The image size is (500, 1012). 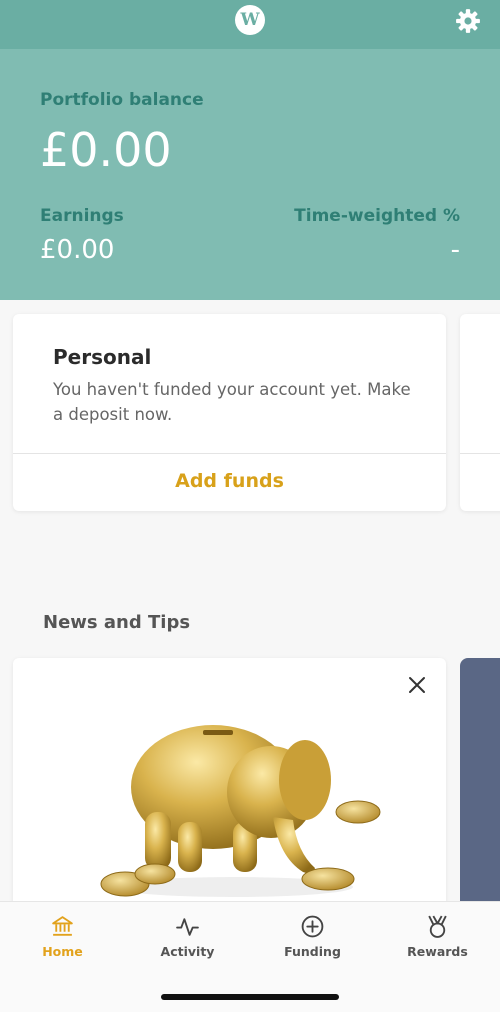 What do you see at coordinates (77, 250) in the screenshot?
I see `earnings-value: £0.00` at bounding box center [77, 250].